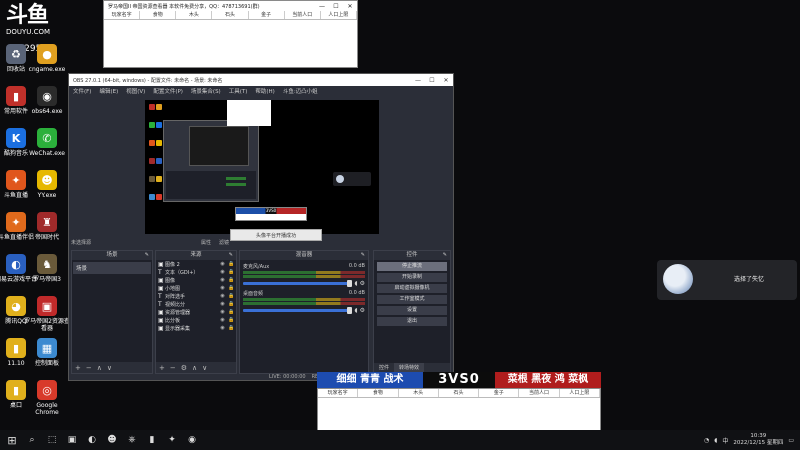 This screenshot has height=450, width=800. Describe the element at coordinates (238, 91) in the screenshot. I see `menu-item: 工具(T)` at that location.